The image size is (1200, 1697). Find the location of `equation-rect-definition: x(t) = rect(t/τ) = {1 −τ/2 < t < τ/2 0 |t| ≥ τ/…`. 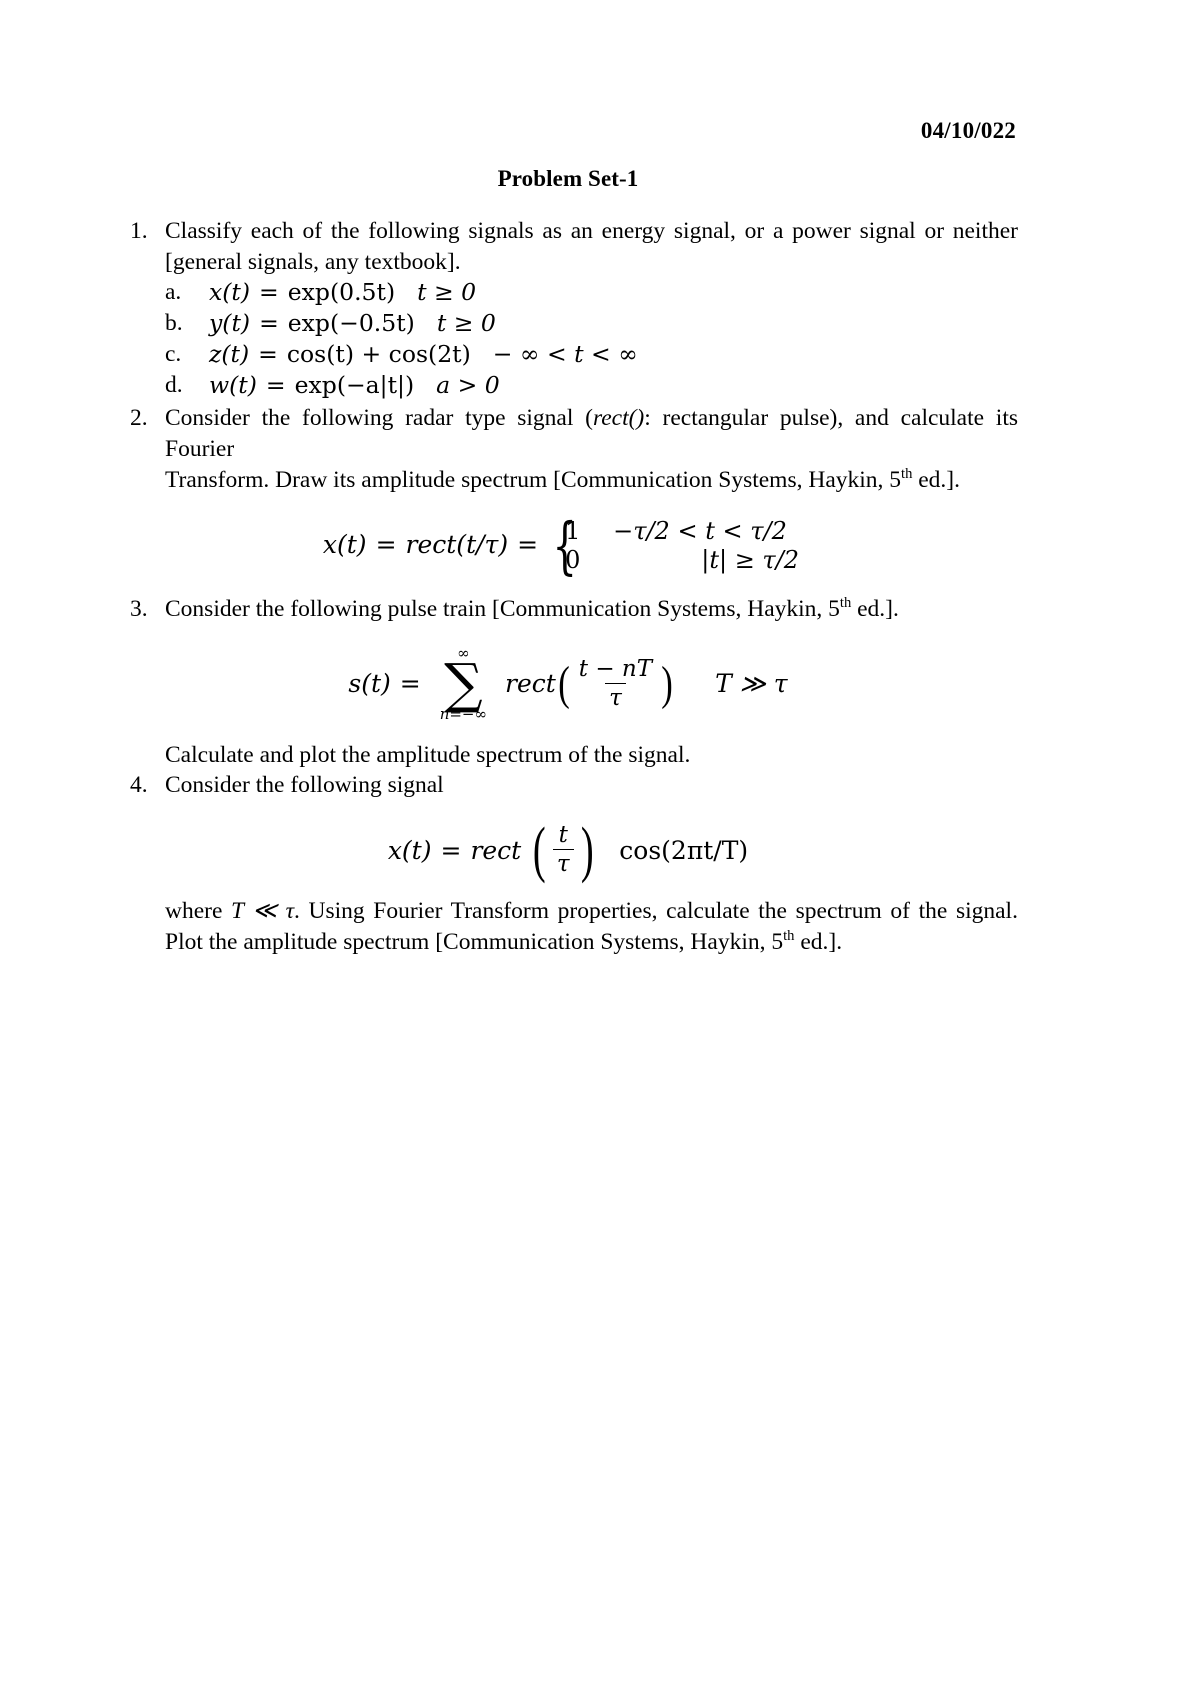

equation-rect-definition: x(t) = rect(t/τ) = {1 −τ/2 < t < τ/2 0 |t| ≥ τ/… is located at coordinates (568, 546).